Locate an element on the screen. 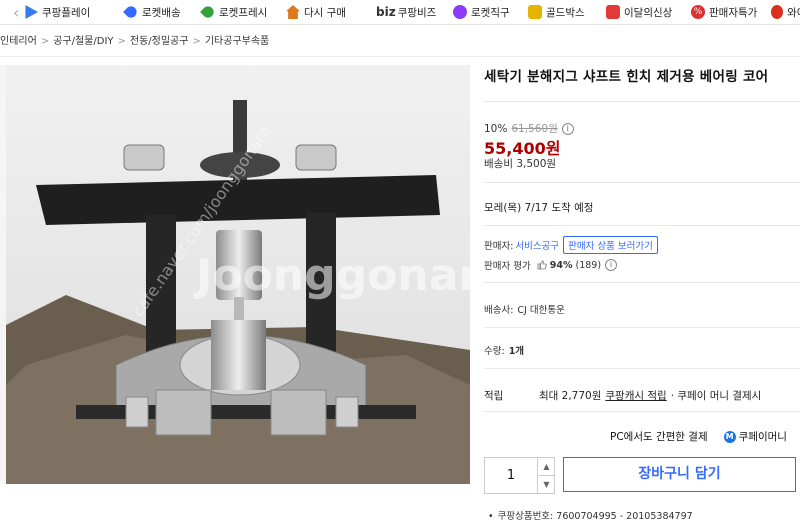 Image resolution: width=800 pixels, height=532 pixels. rating-value: 94% is located at coordinates (561, 265).